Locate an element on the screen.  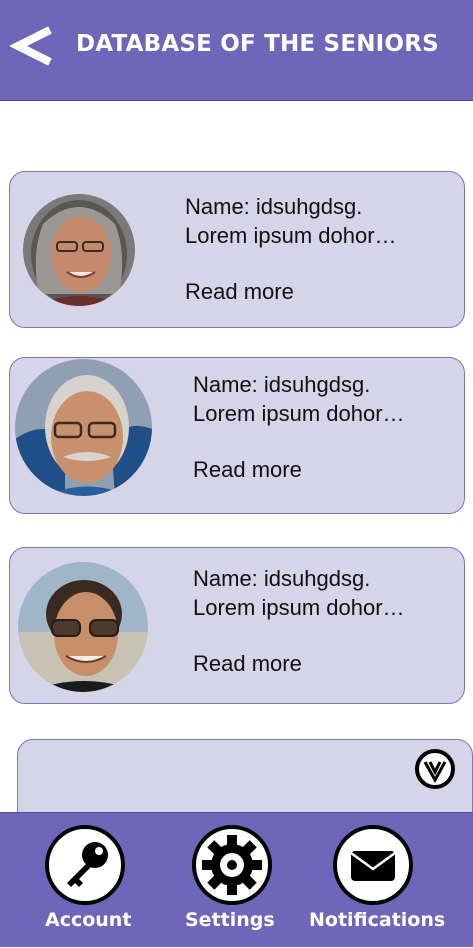
app-header: DATABASE OF THE SENIORS is located at coordinates (236, 50).